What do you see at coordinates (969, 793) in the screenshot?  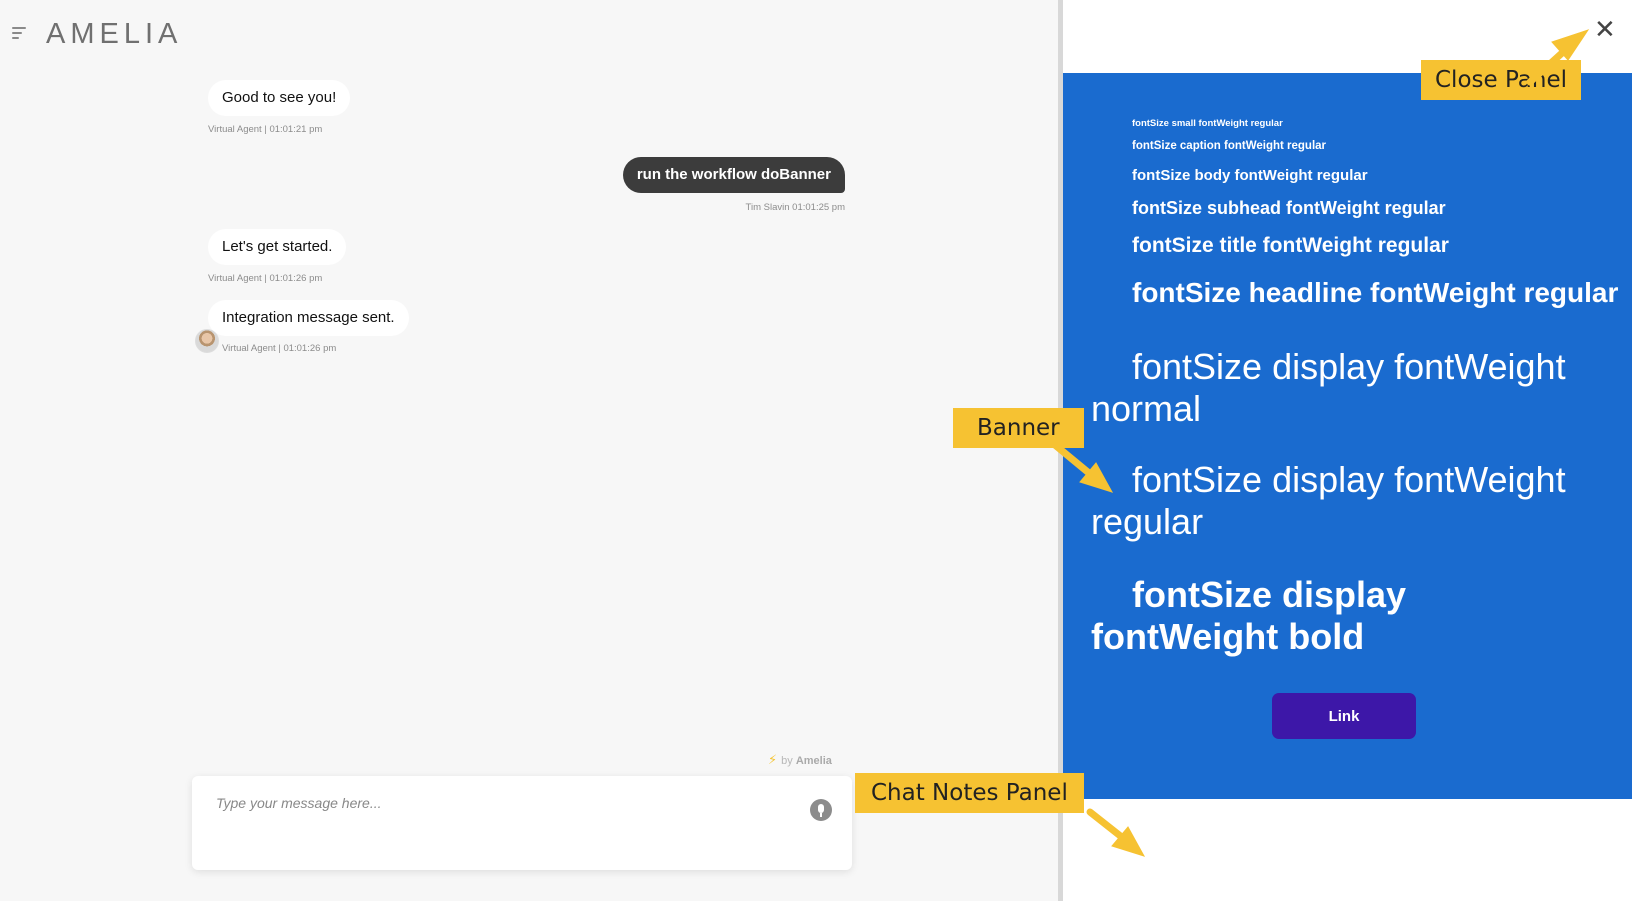 I see `chat-notes-panel-callout: Chat Notes Panel` at bounding box center [969, 793].